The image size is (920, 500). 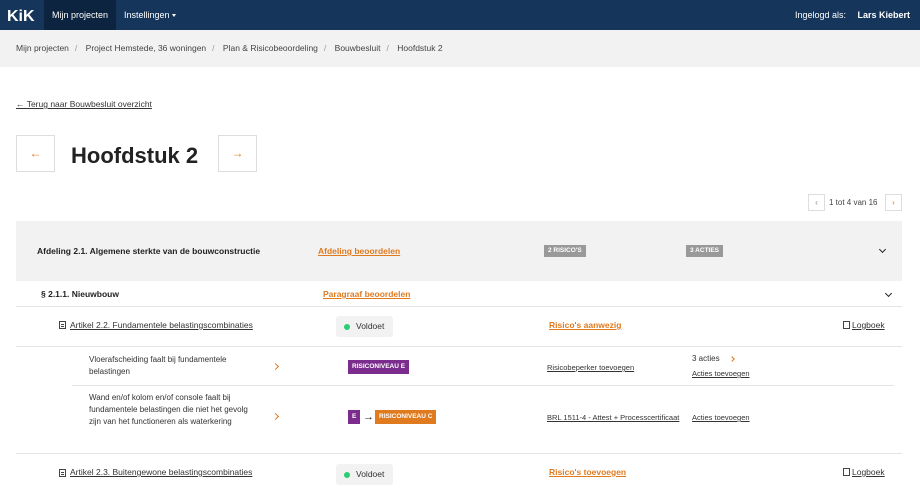 I want to click on prev-chapter-button: ←, so click(x=35, y=153).